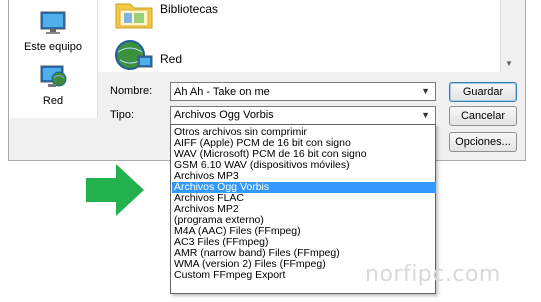 The image size is (541, 302). What do you see at coordinates (122, 115) in the screenshot?
I see `tipo-label: Tipo:` at bounding box center [122, 115].